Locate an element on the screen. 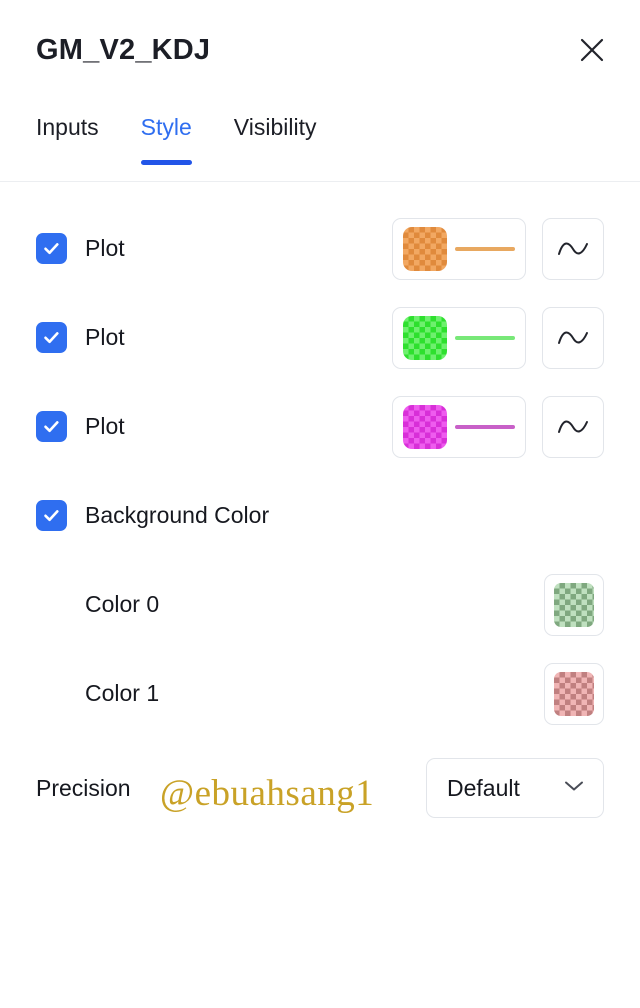  plot-row-2-controls is located at coordinates (498, 337).